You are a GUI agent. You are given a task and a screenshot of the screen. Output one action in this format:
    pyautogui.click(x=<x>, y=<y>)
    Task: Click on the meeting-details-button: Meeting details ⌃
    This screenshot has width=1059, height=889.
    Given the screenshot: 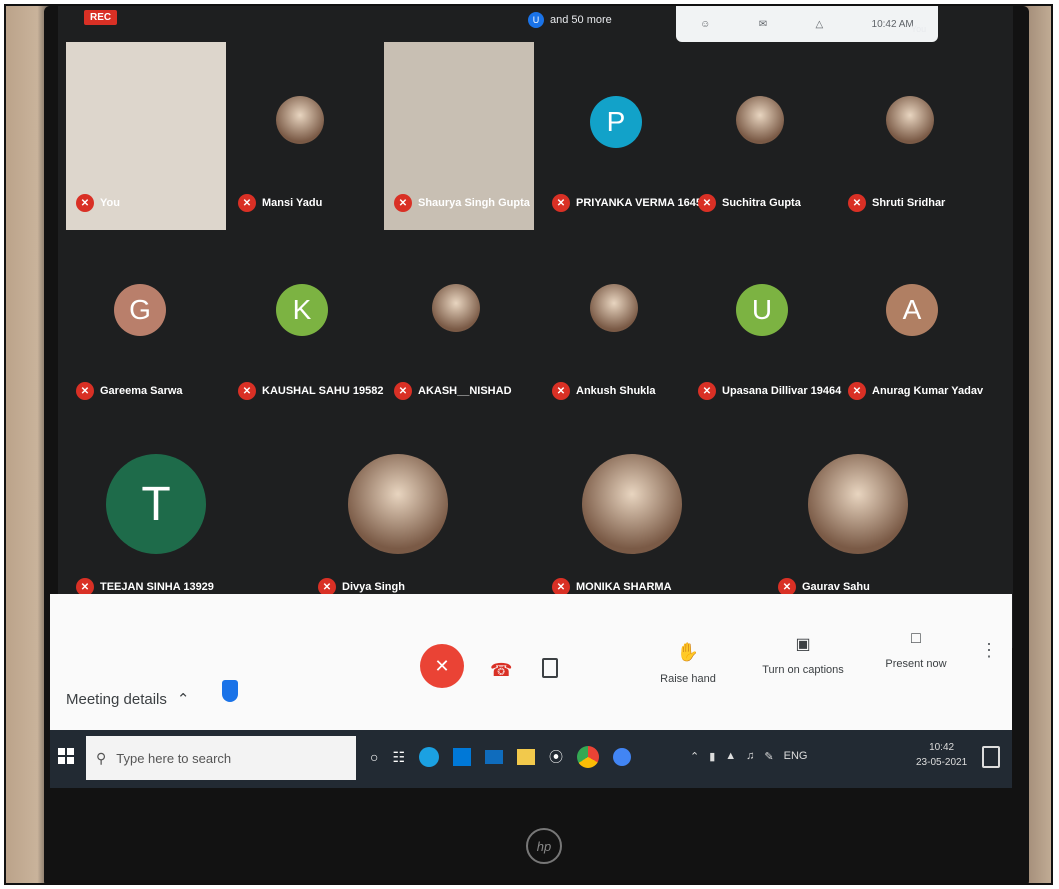 What is the action you would take?
    pyautogui.click(x=128, y=699)
    